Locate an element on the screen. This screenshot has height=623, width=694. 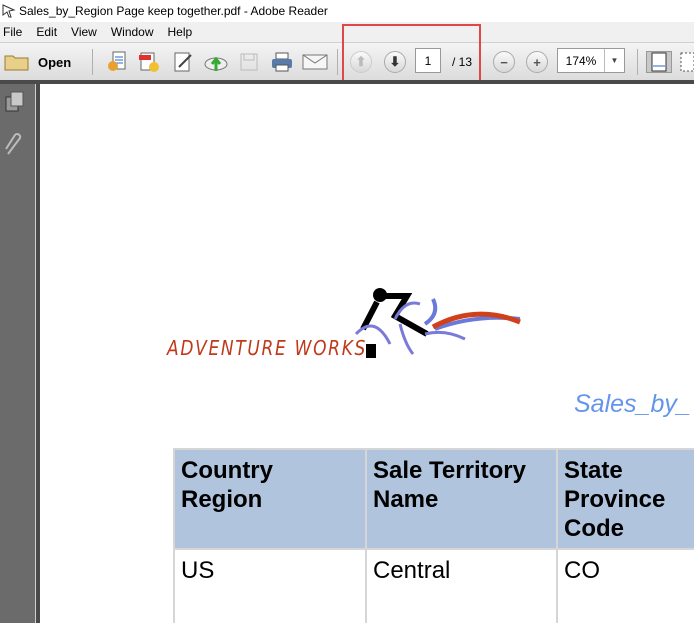
save-icon is located at coordinates (249, 62).